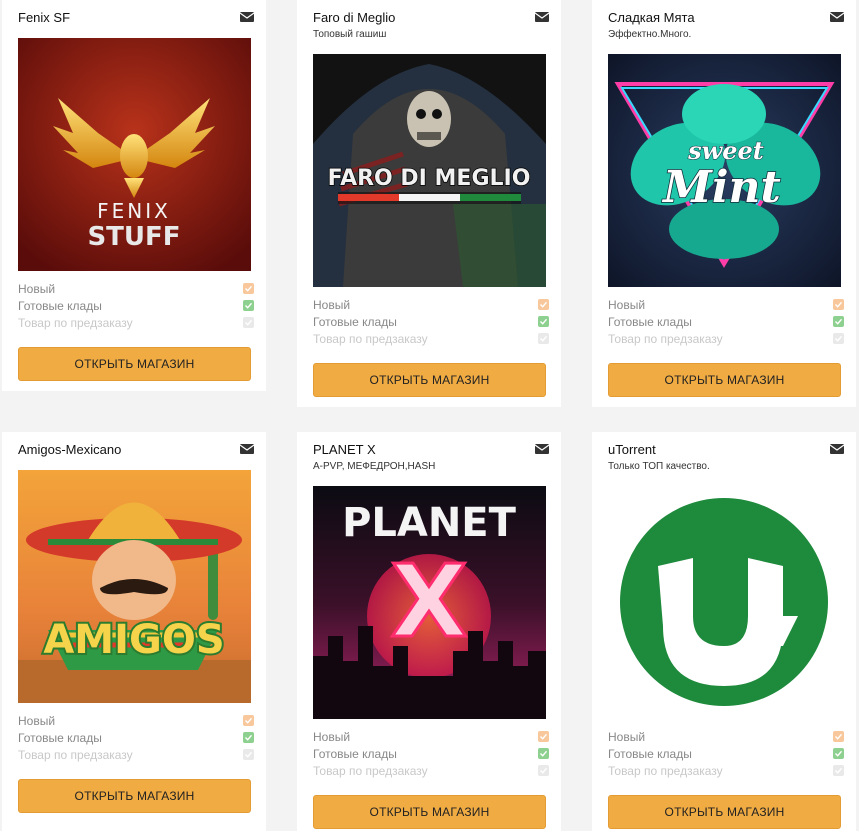 The image size is (859, 831). Describe the element at coordinates (134, 211) in the screenshot. I see `image-text: FENIX` at that location.